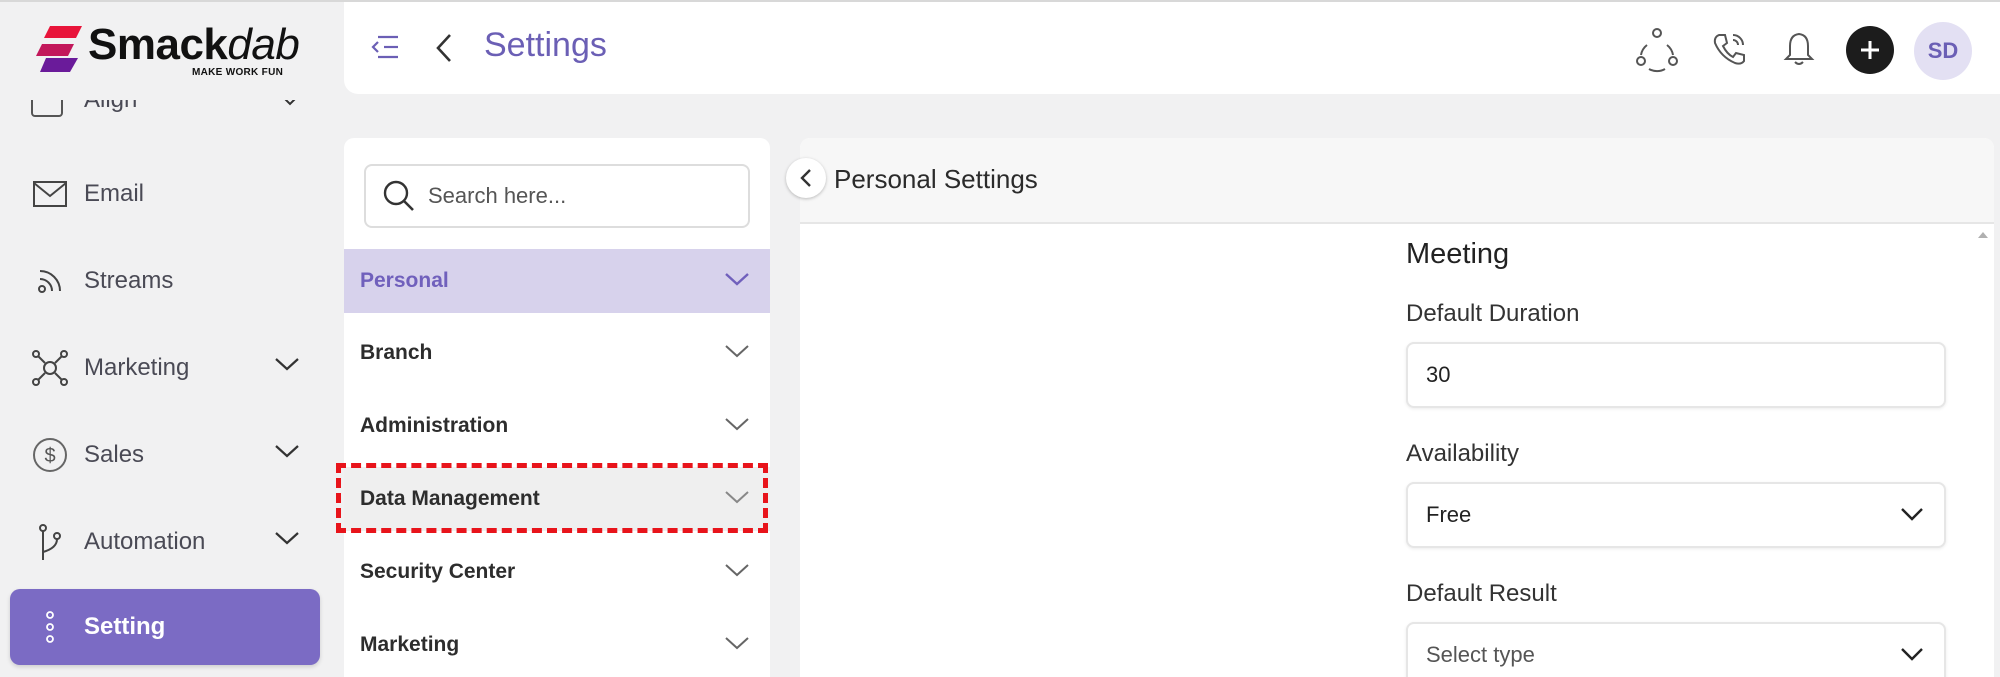 Image resolution: width=2000 pixels, height=677 pixels. What do you see at coordinates (50, 627) in the screenshot?
I see `vertical-dots-icon` at bounding box center [50, 627].